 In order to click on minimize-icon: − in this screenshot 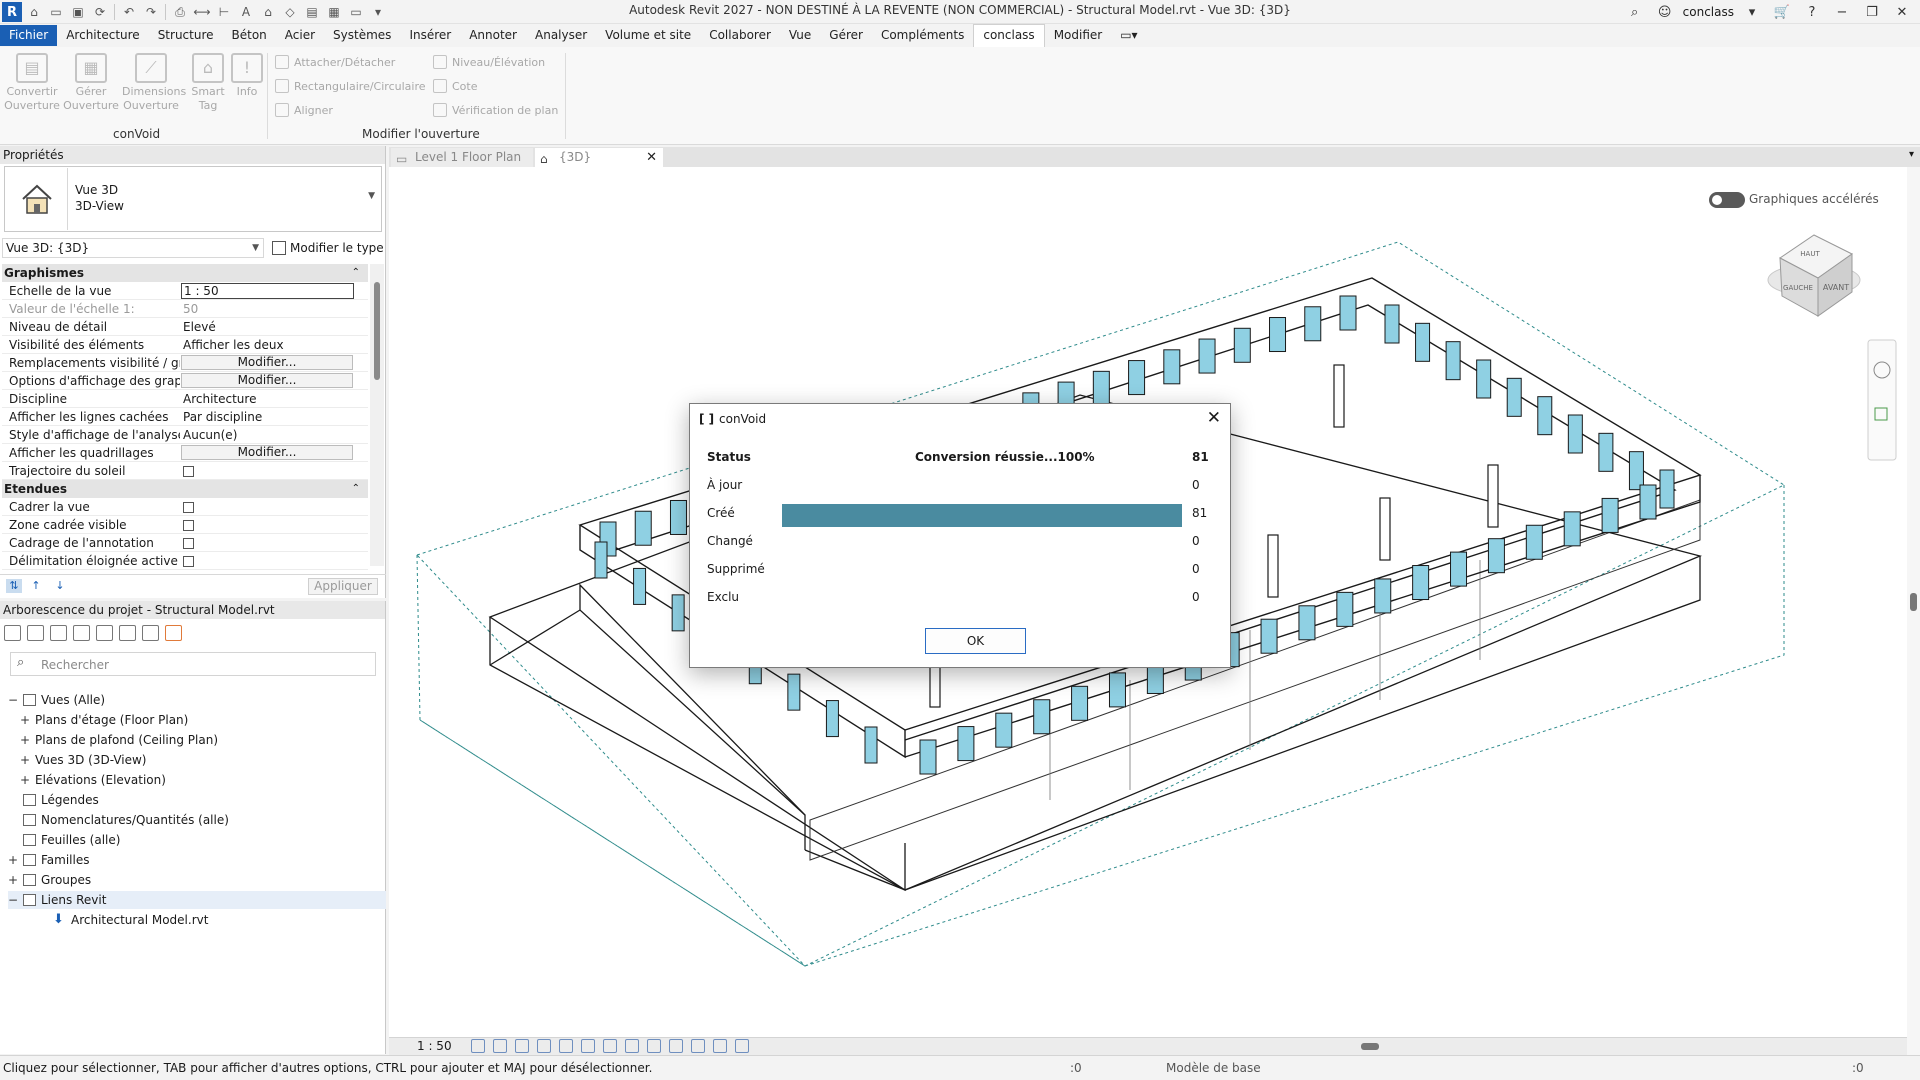, I will do `click(1842, 12)`.